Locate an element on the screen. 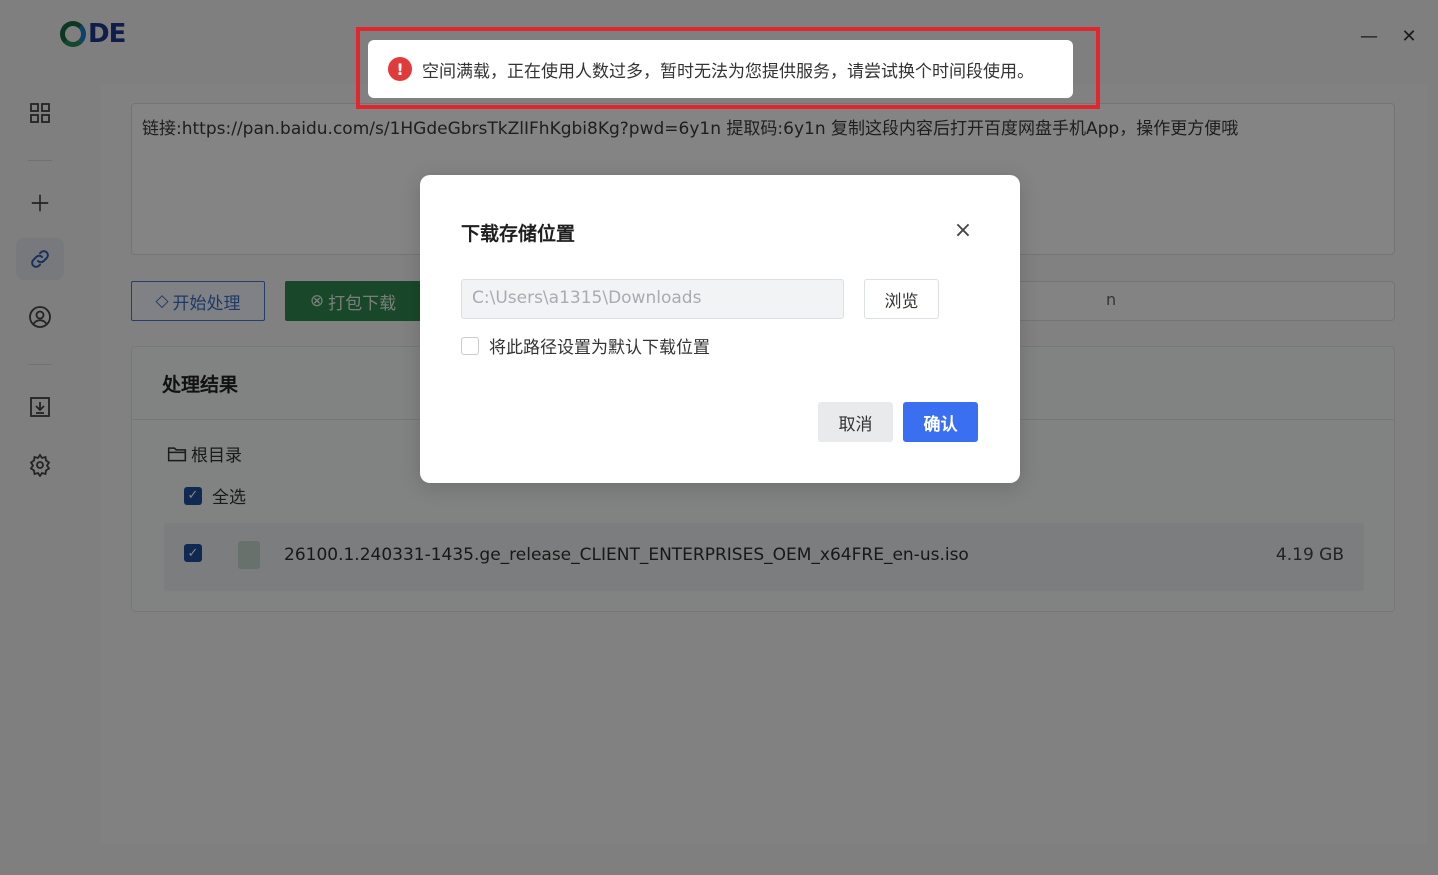 Image resolution: width=1438 pixels, height=875 pixels. error-icon: ! is located at coordinates (400, 69).